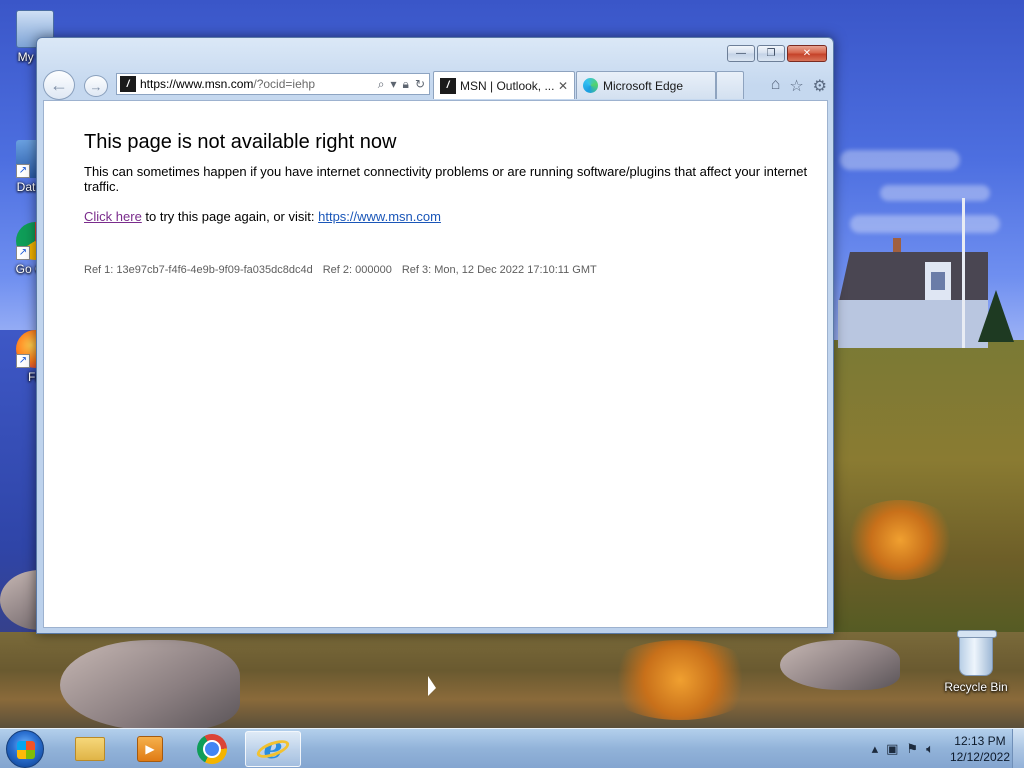  I want to click on retry-text: to try this page again, or visit:, so click(230, 216).